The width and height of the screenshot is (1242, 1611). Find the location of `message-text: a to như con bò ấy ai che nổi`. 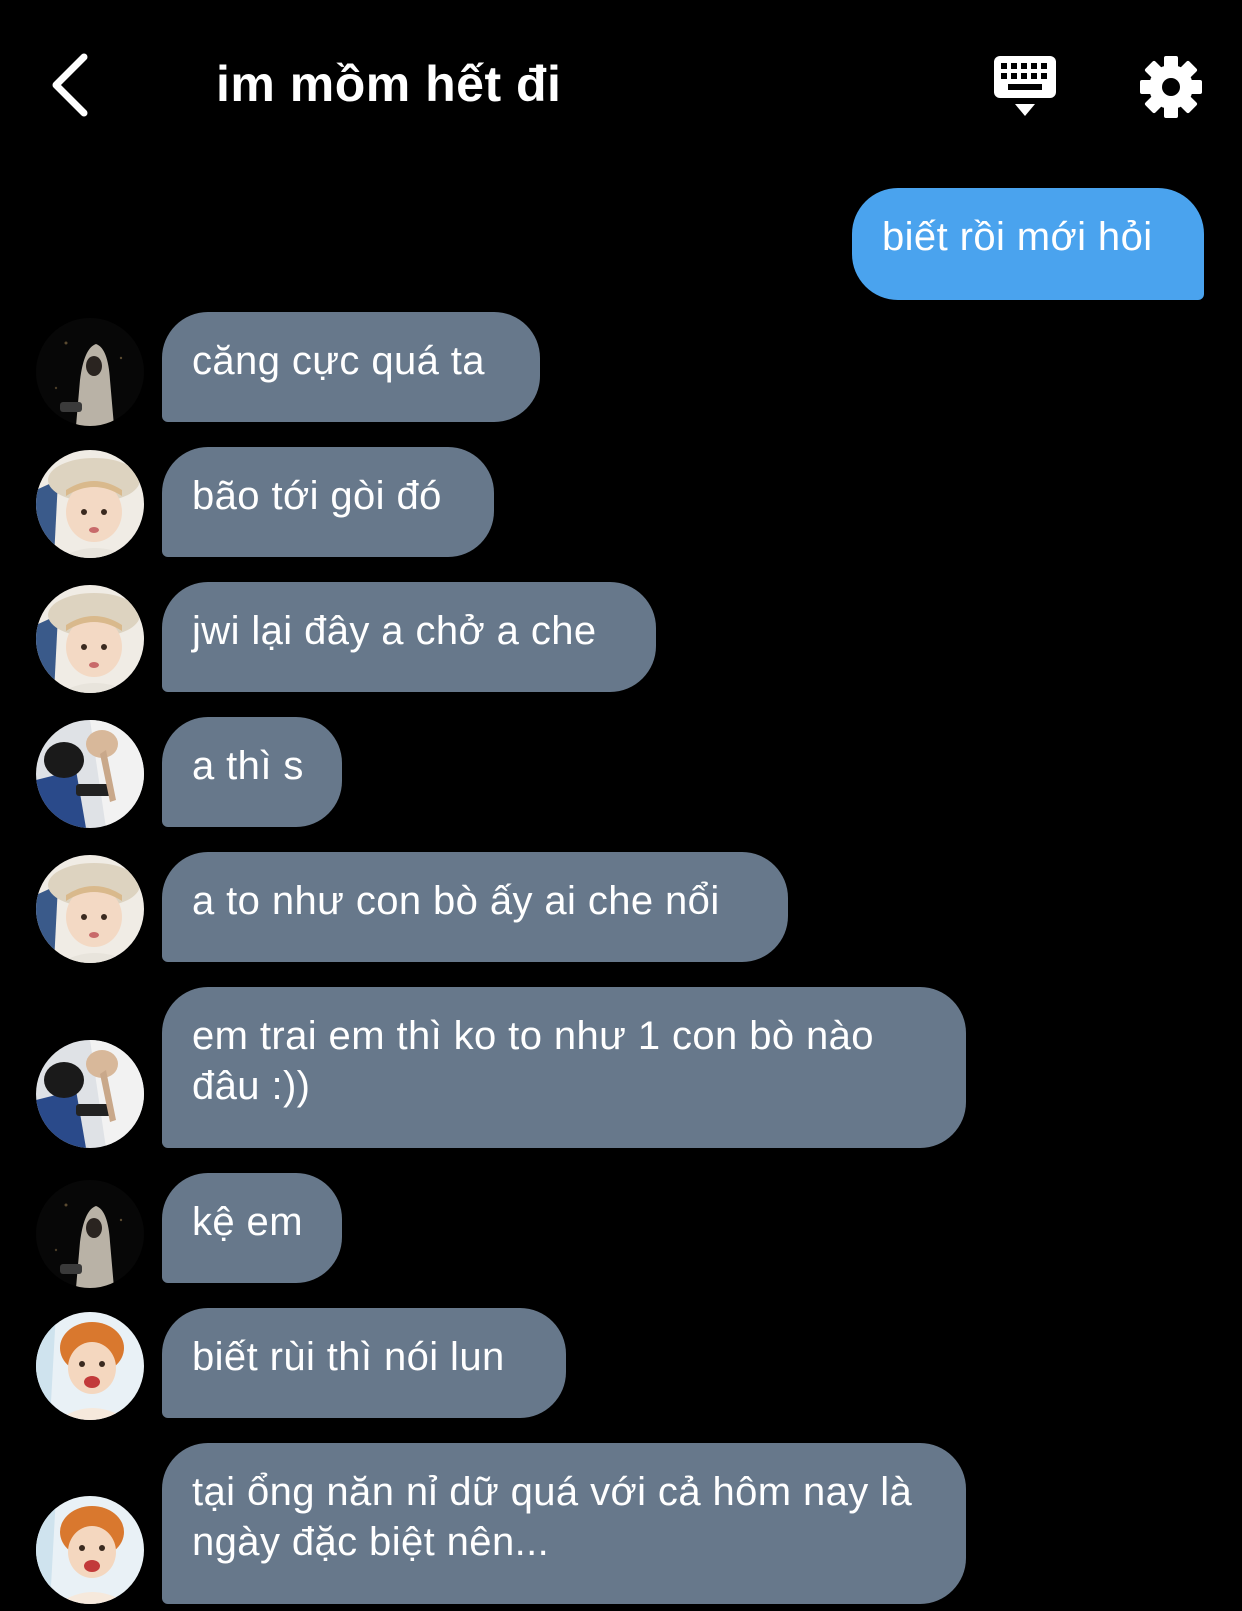

message-text: a to như con bò ấy ai che nổi is located at coordinates (456, 901).